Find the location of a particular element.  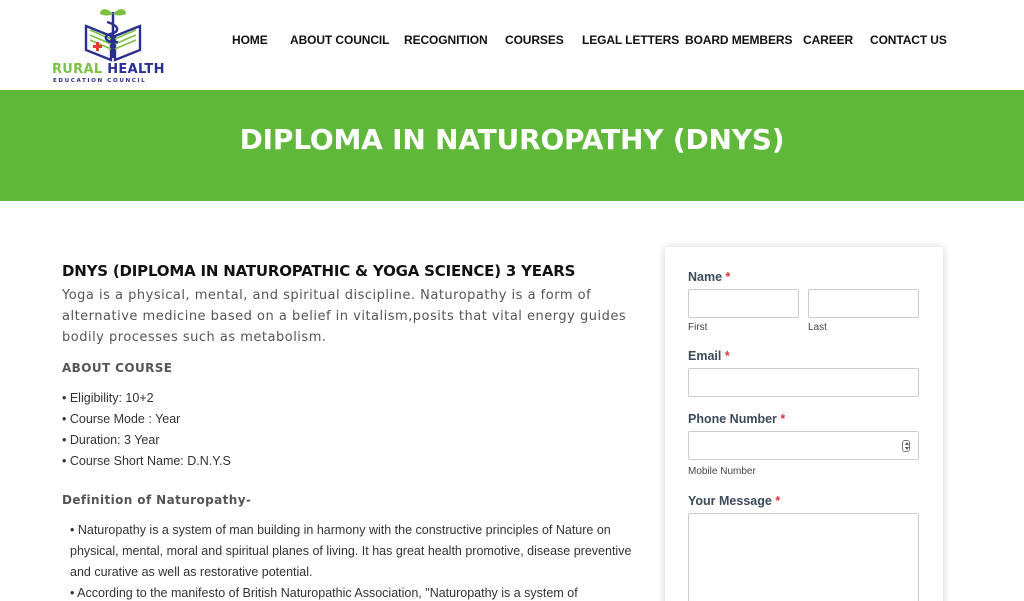

last-sublabel: Last is located at coordinates (817, 327).